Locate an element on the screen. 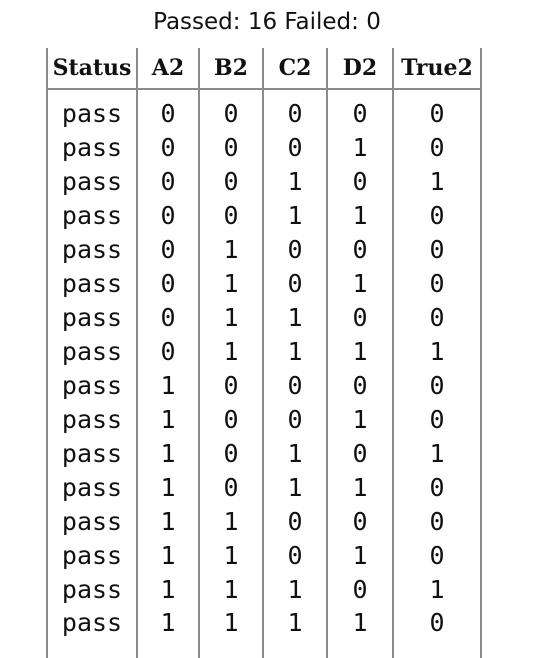 This screenshot has height=658, width=534. table-row: pass 1 1 0 0 0 is located at coordinates (264, 521).